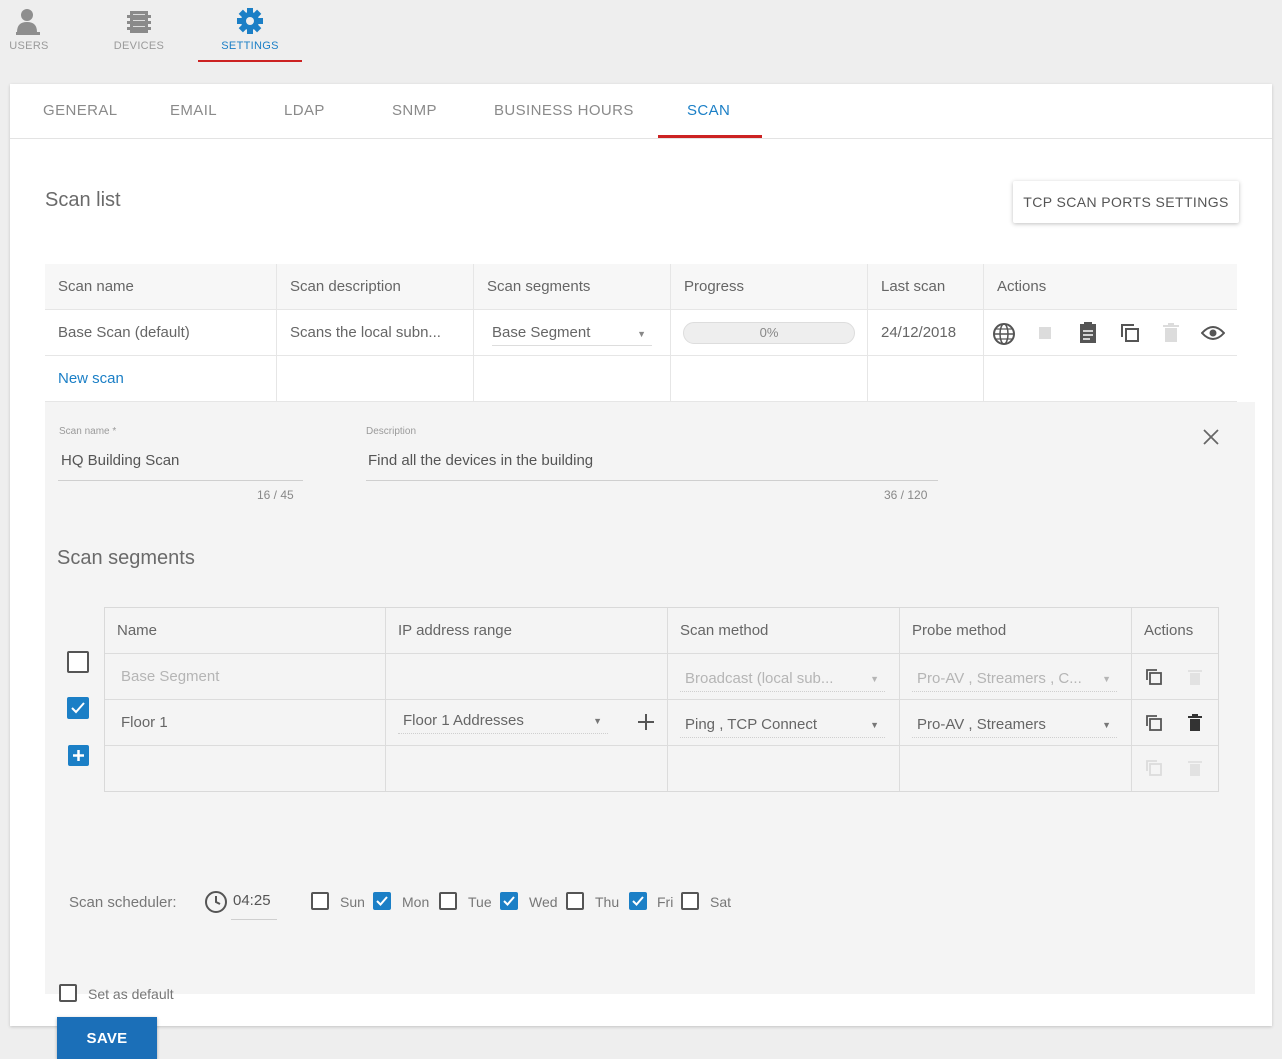 This screenshot has height=1059, width=1282. What do you see at coordinates (721, 902) in the screenshot?
I see `day-label-sat: Sat` at bounding box center [721, 902].